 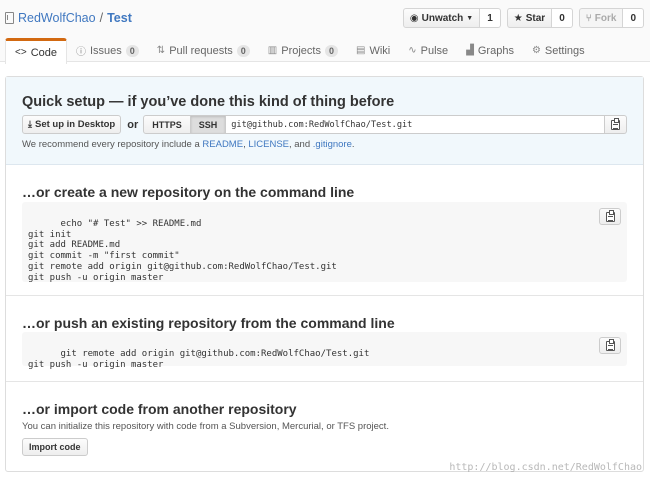 I want to click on import-repo-title: …or import code from another repository, so click(x=159, y=409).